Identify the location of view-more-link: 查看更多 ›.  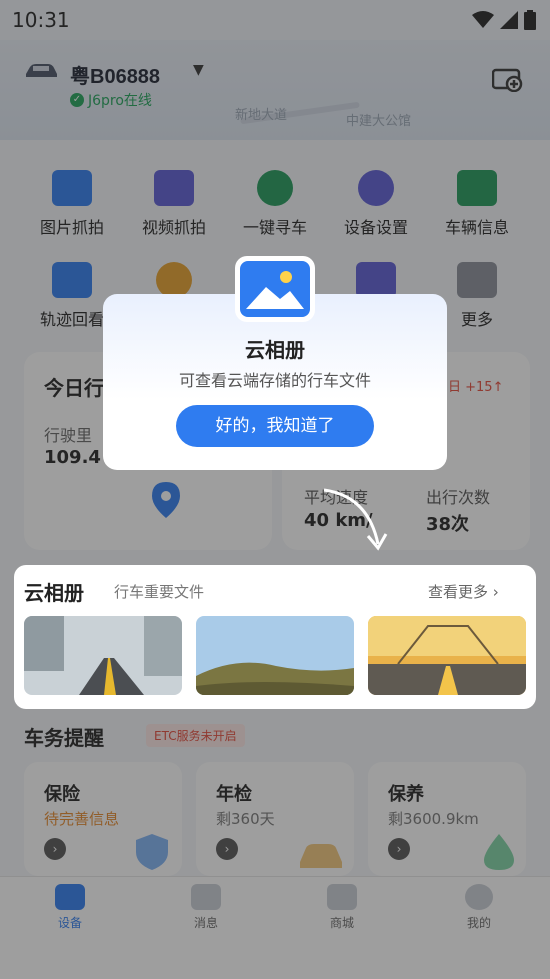
(463, 591).